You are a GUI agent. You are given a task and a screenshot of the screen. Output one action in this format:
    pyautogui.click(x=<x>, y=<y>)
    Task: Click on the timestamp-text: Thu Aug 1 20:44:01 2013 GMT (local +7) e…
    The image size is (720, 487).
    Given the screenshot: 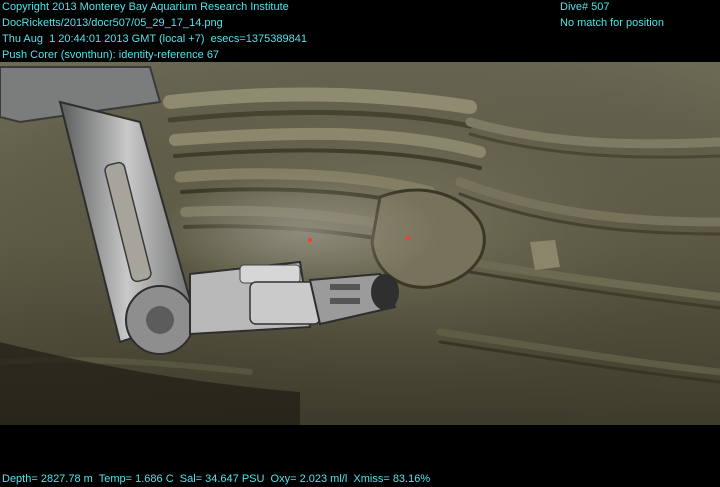 What is the action you would take?
    pyautogui.click(x=154, y=39)
    